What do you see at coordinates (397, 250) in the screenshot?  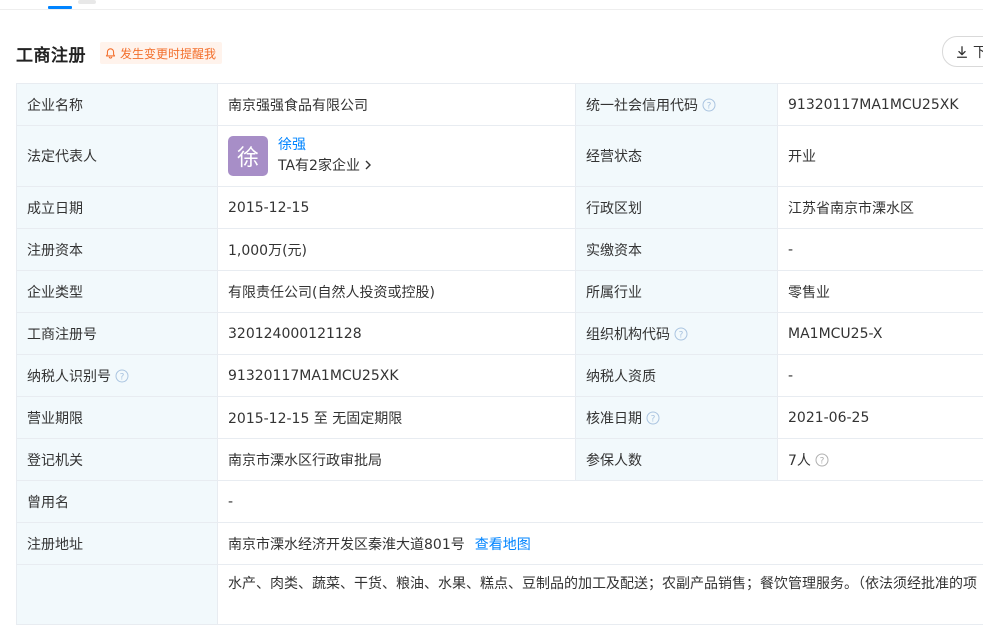 I see `reg-capital-value: 1,000万(元)` at bounding box center [397, 250].